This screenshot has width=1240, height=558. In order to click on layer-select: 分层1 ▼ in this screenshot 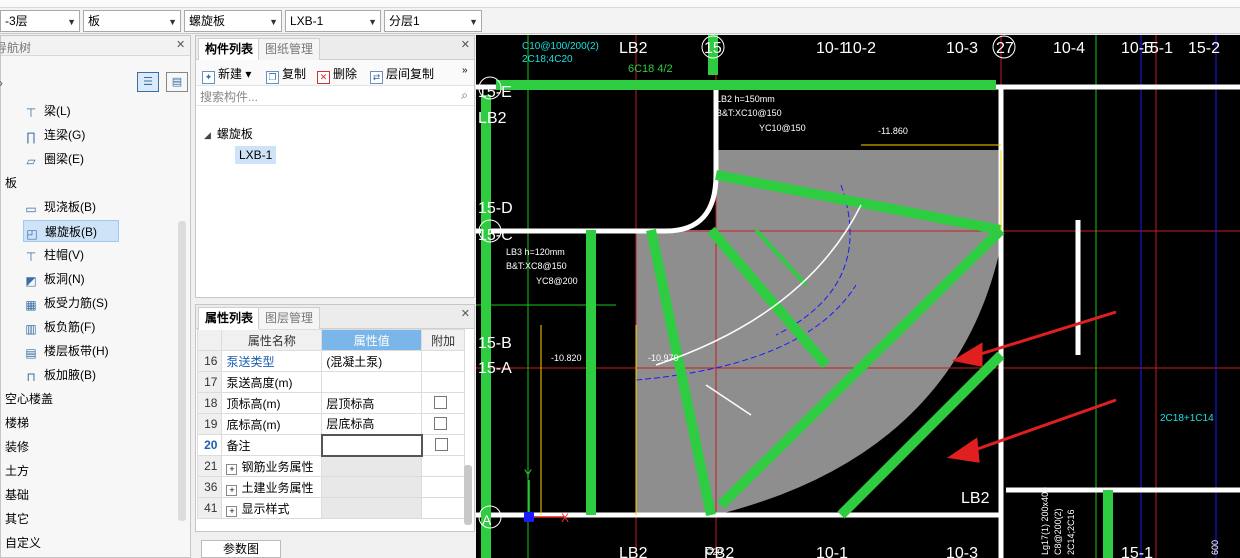, I will do `click(433, 21)`.